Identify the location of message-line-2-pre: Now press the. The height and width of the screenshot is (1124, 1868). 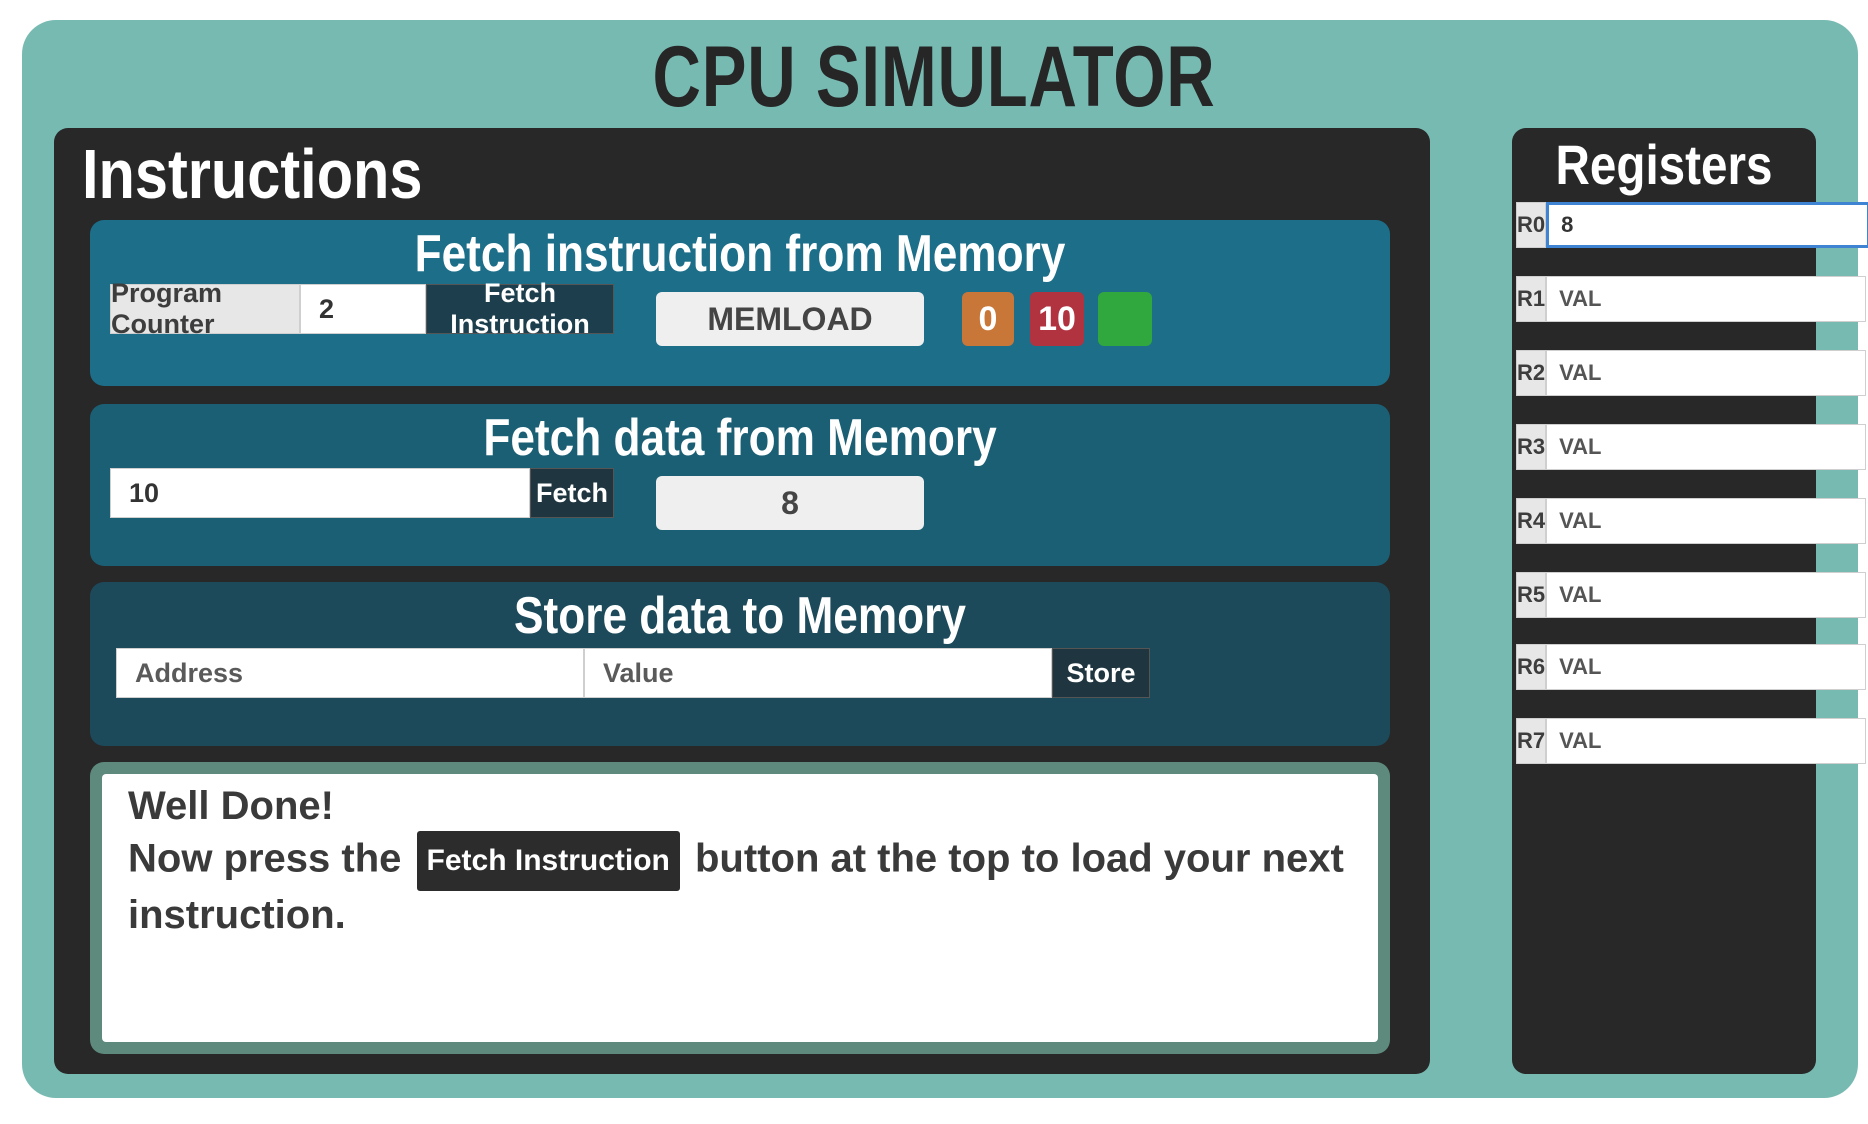
(265, 858).